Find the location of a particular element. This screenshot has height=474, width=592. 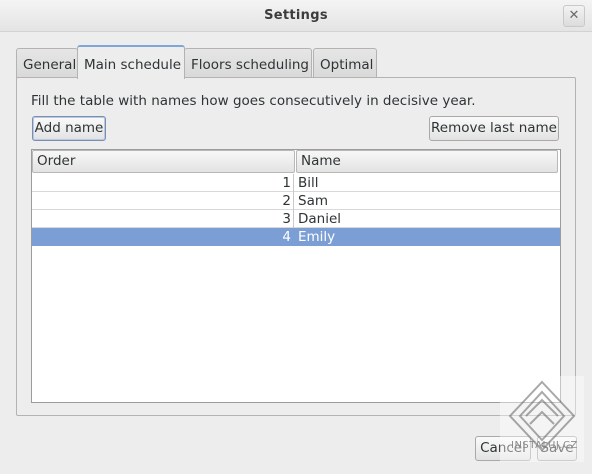

table-row: 2 Sam is located at coordinates (296, 201).